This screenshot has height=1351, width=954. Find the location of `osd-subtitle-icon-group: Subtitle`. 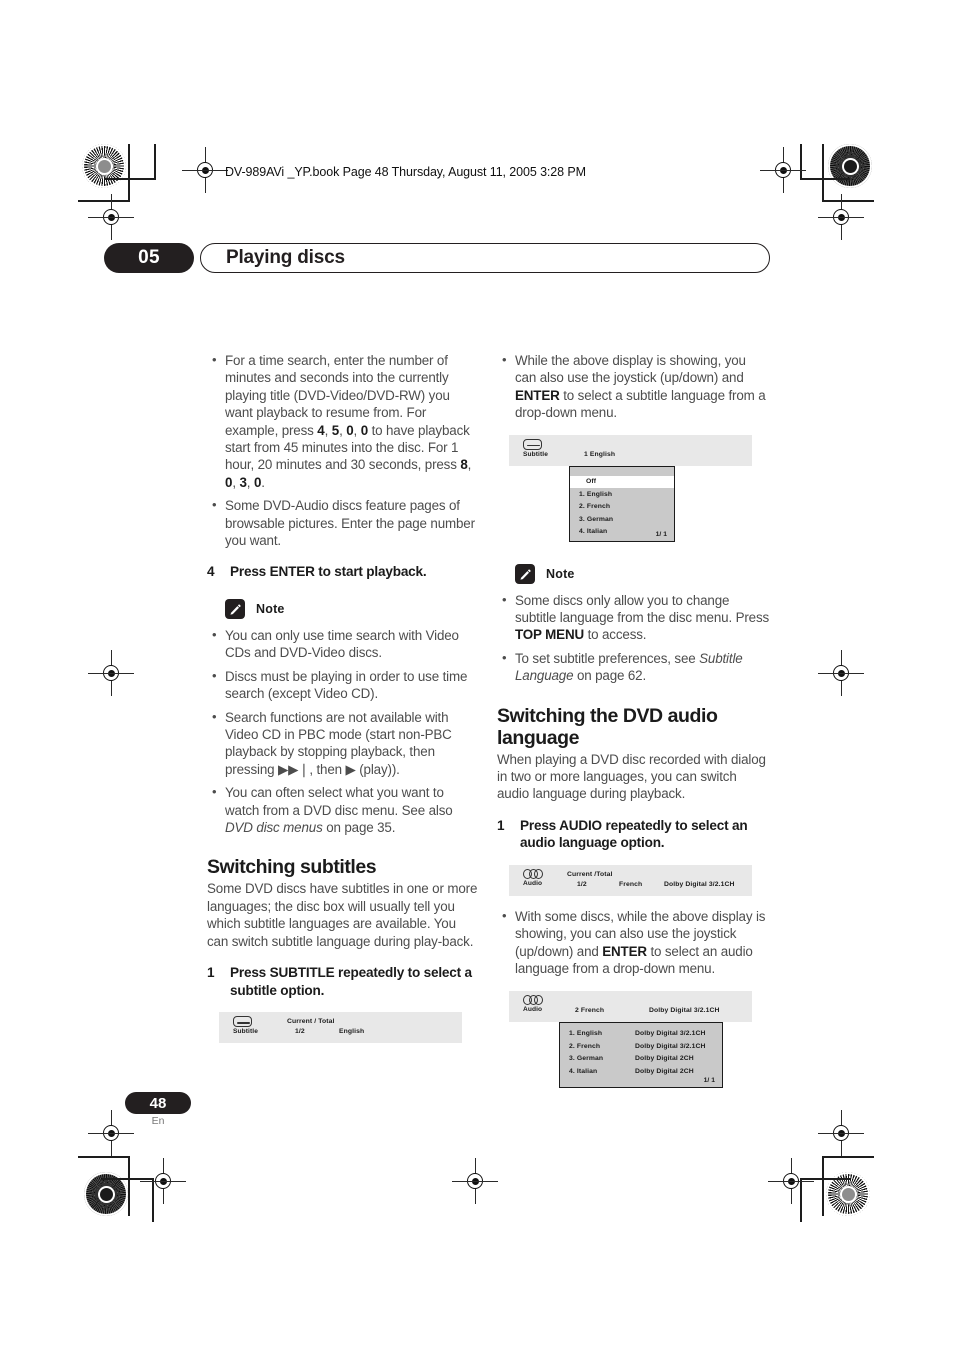

osd-subtitle-icon-group: Subtitle is located at coordinates (250, 1026).